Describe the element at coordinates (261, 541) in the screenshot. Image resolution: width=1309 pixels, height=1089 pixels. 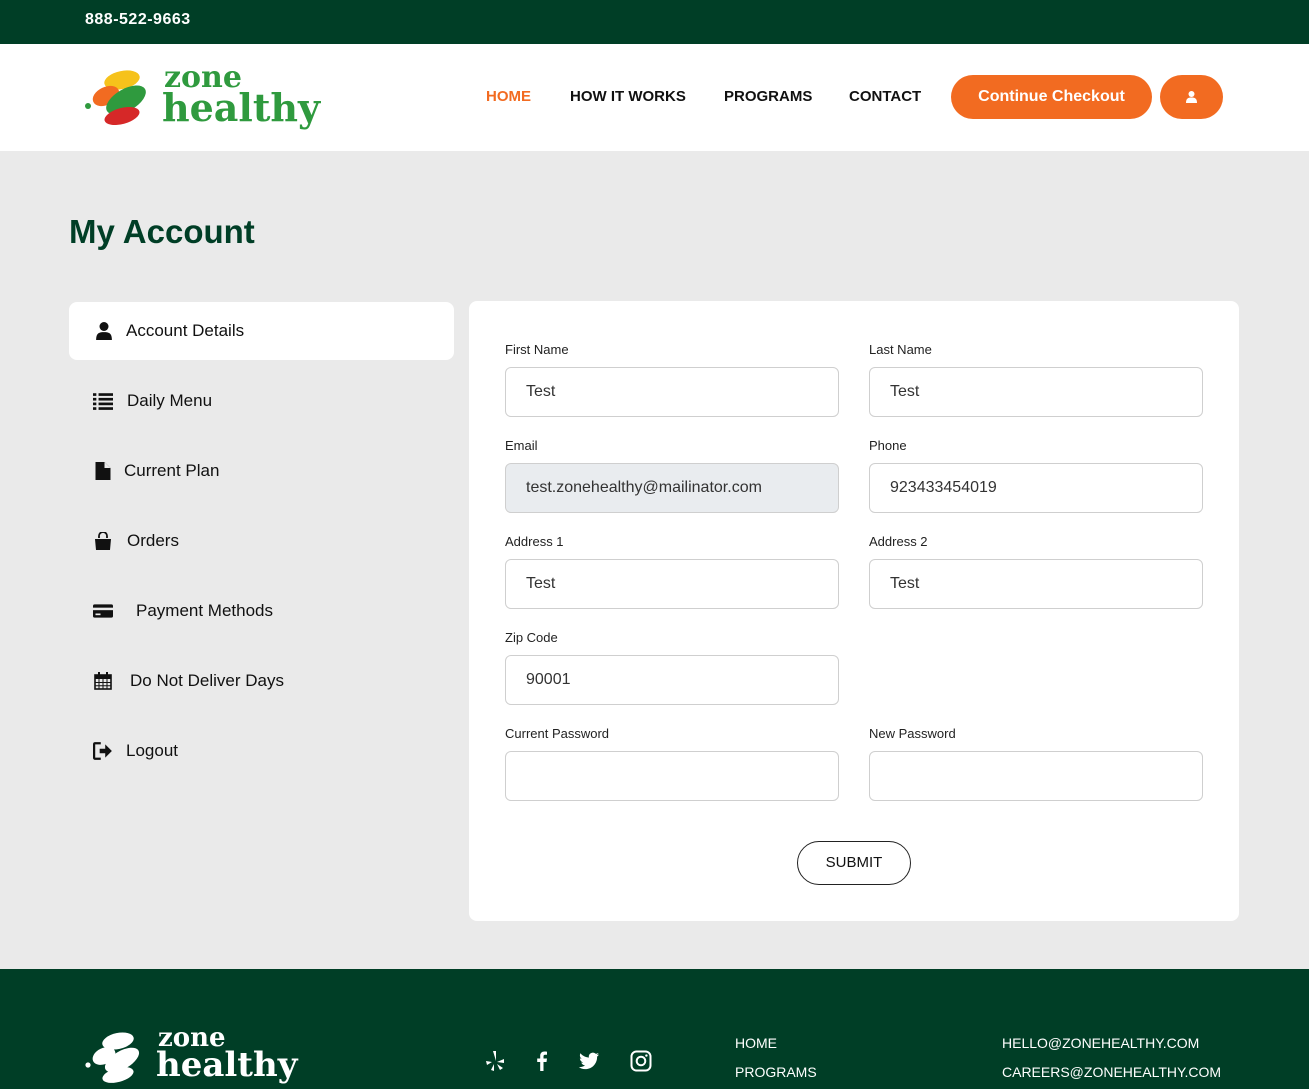
I see `sidebar-item-orders: Orders` at that location.